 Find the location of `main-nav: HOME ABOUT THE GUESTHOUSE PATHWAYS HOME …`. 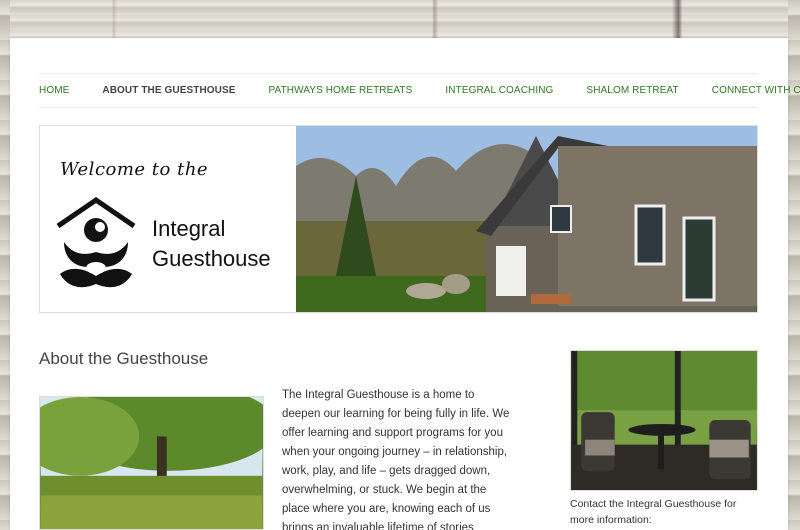

main-nav: HOME ABOUT THE GUESTHOUSE PATHWAYS HOME … is located at coordinates (419, 90).